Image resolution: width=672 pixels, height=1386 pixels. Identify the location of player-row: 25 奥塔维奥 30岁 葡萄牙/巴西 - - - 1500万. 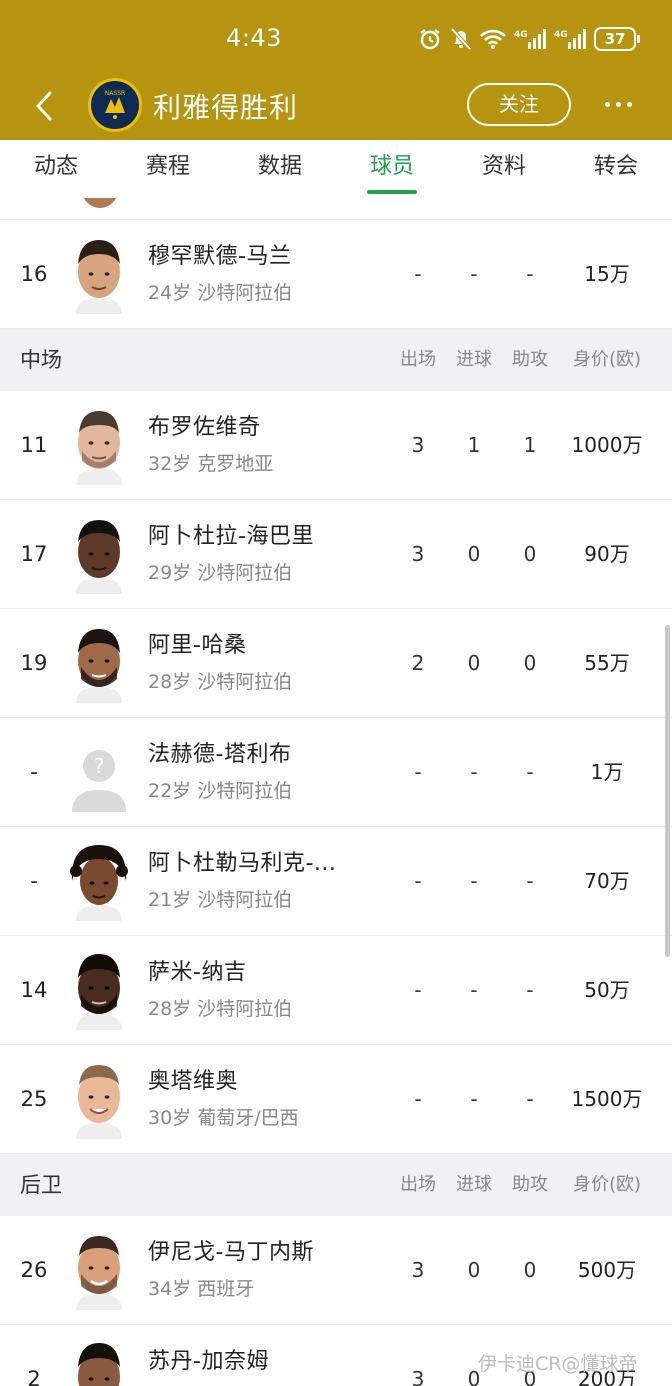
(336, 1099).